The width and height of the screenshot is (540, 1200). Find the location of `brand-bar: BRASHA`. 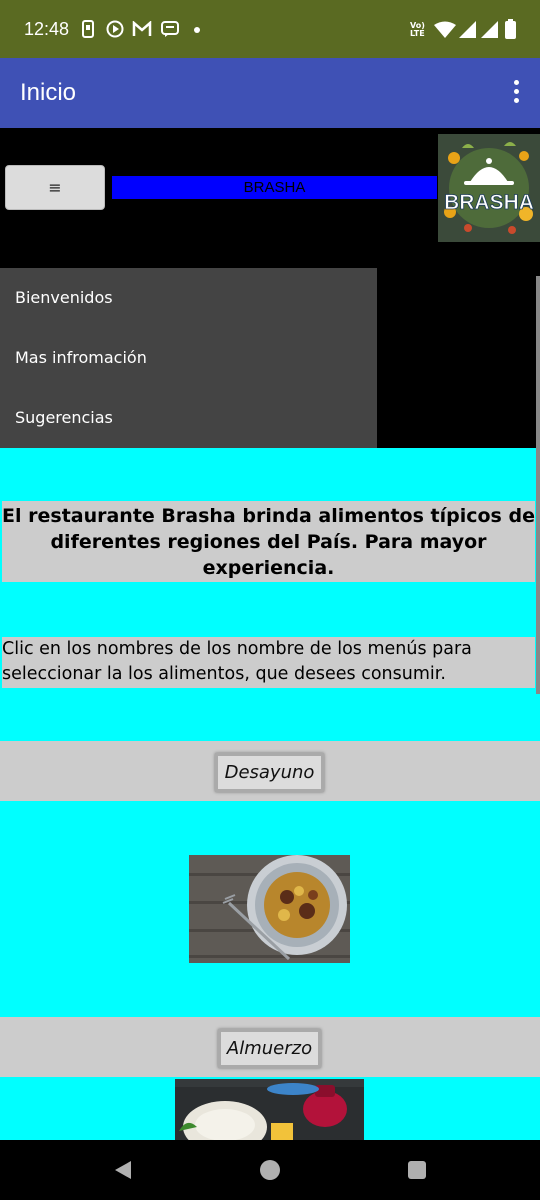

brand-bar: BRASHA is located at coordinates (274, 187).